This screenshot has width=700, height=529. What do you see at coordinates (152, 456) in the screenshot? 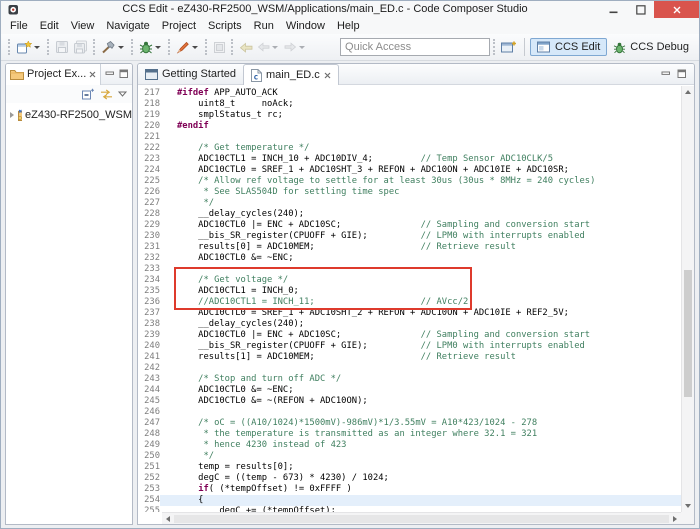
I see `line-number: 250` at bounding box center [152, 456].